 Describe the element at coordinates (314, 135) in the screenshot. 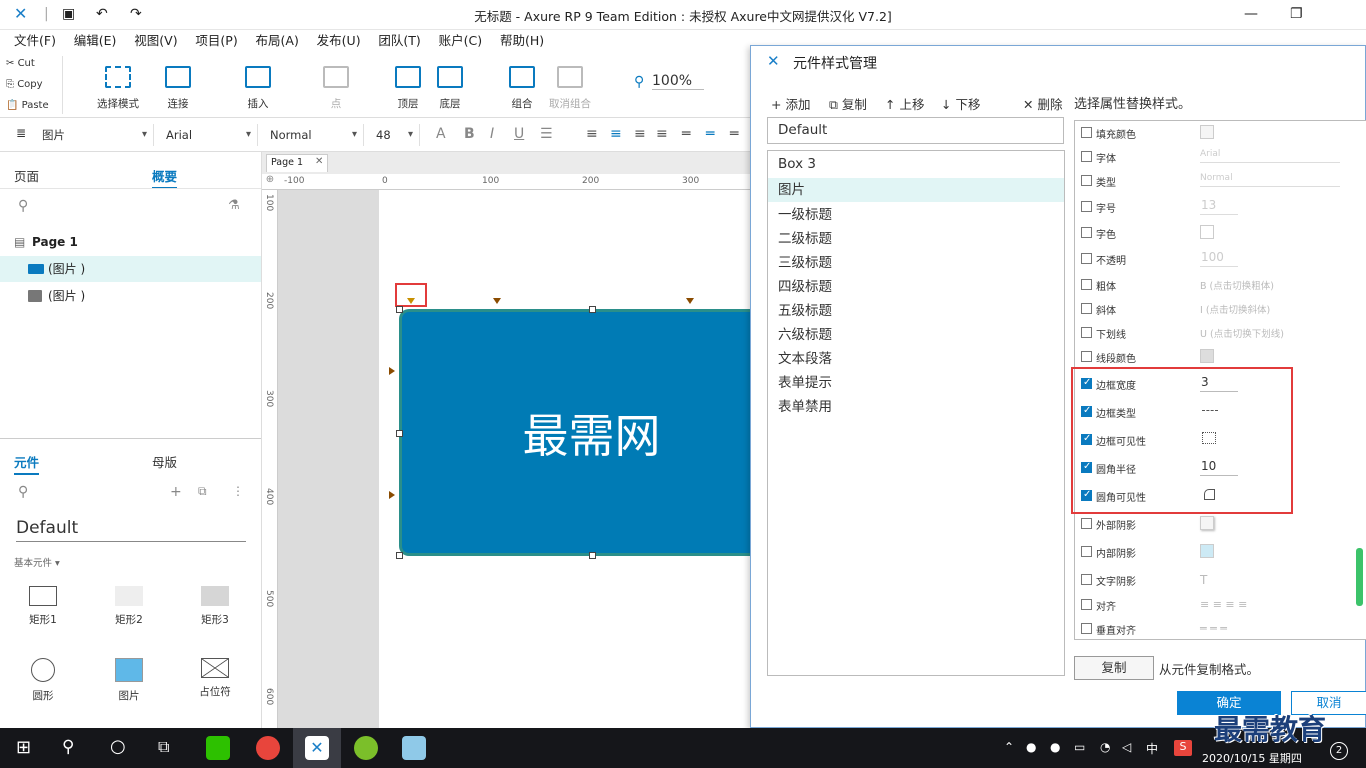

I see `font-weight-select: Normal` at that location.